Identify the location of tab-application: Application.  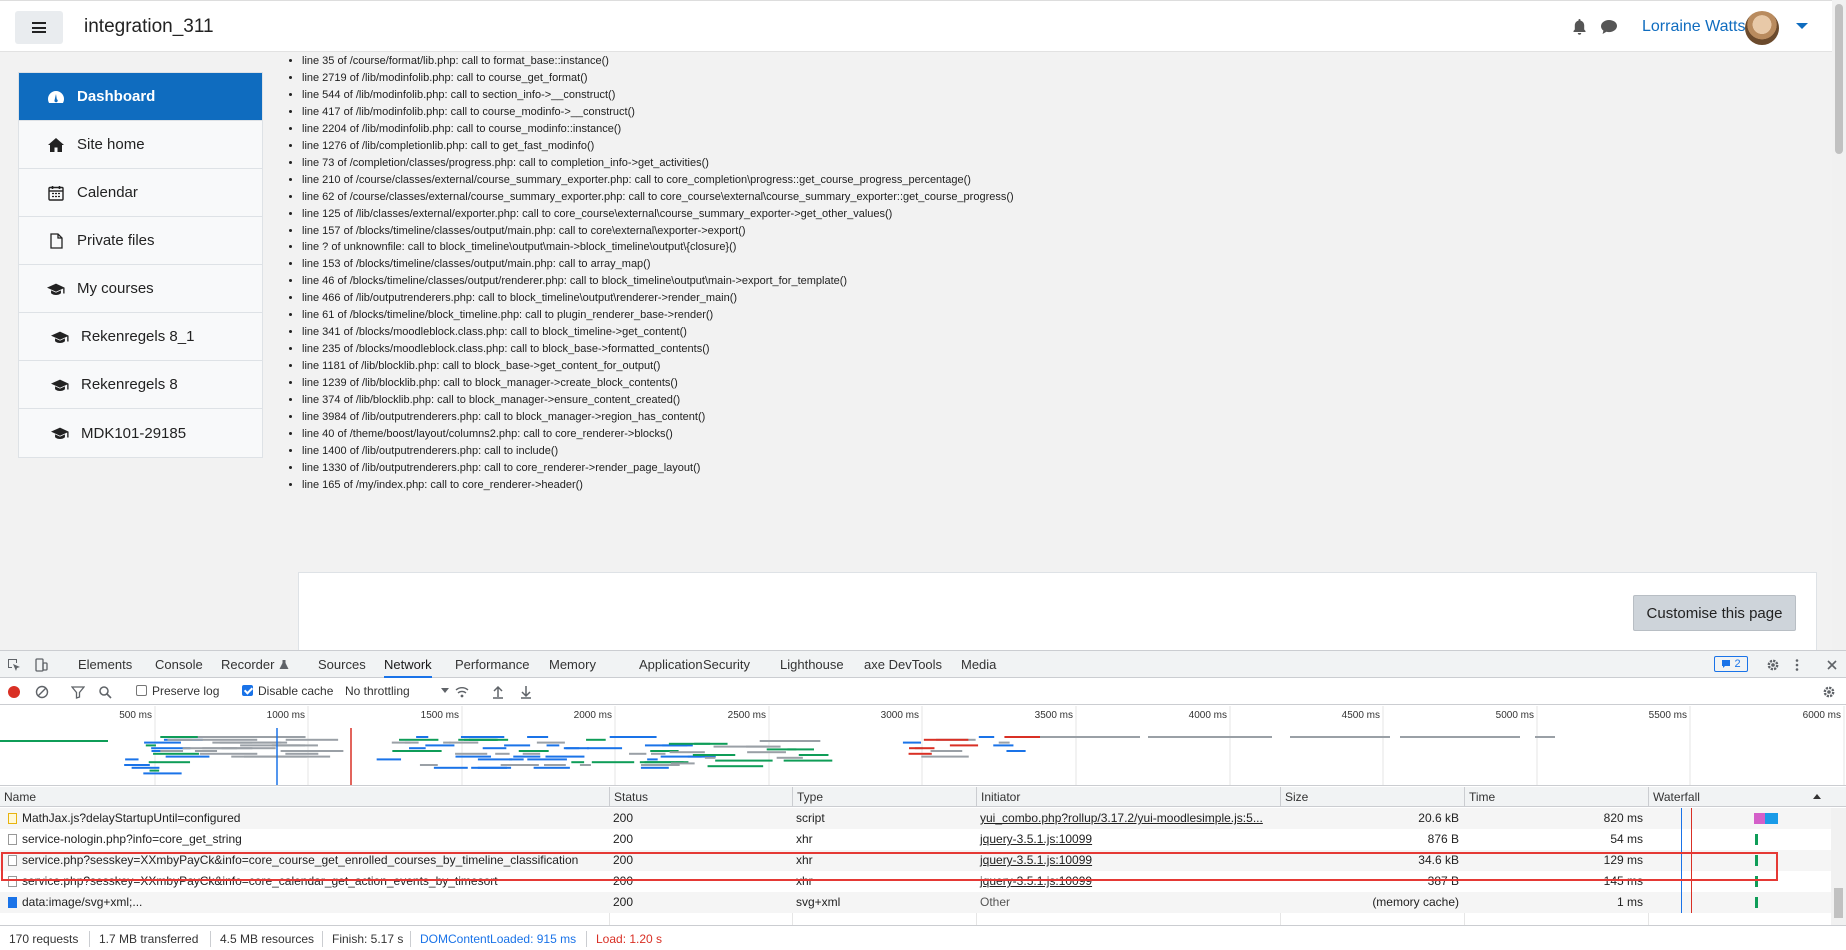
(671, 664).